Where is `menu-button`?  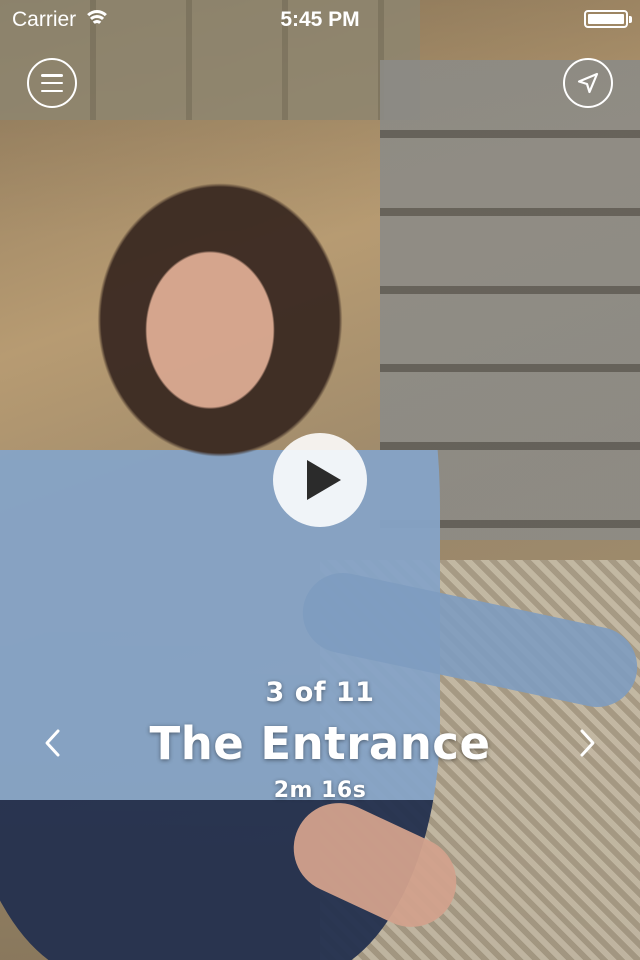 menu-button is located at coordinates (52, 83).